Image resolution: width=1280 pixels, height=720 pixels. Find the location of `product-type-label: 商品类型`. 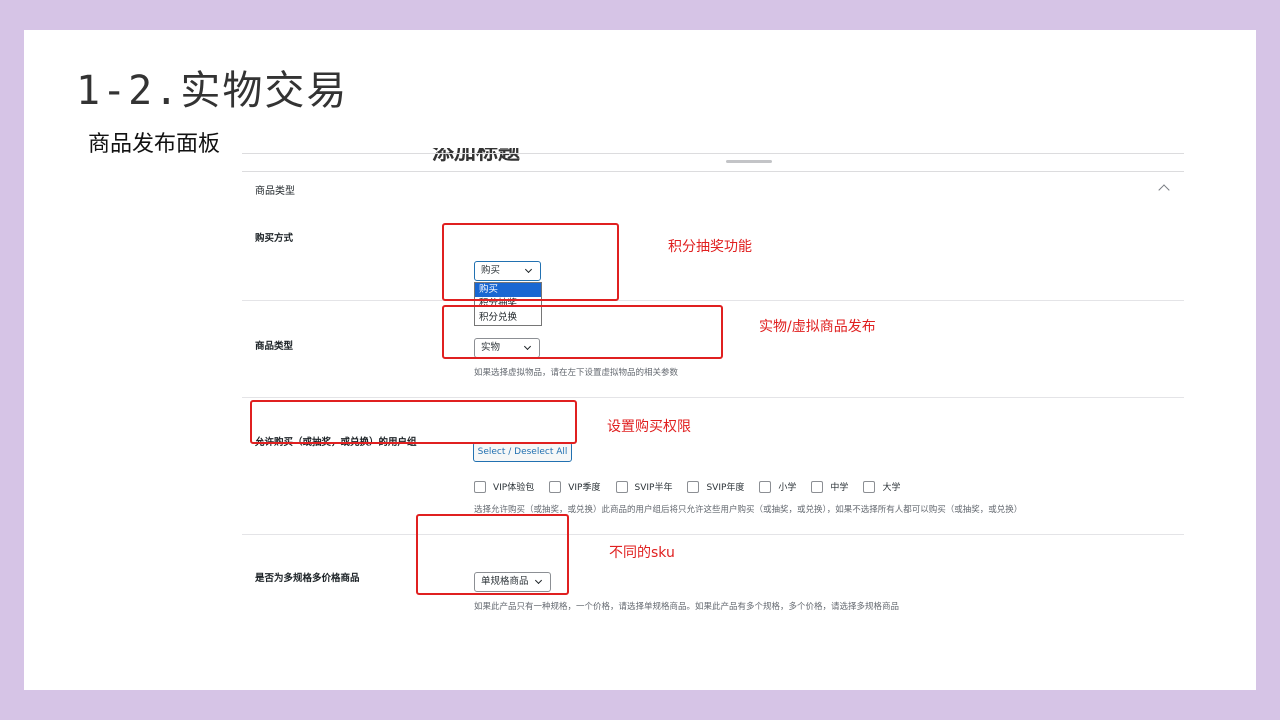

product-type-label: 商品类型 is located at coordinates (274, 346).